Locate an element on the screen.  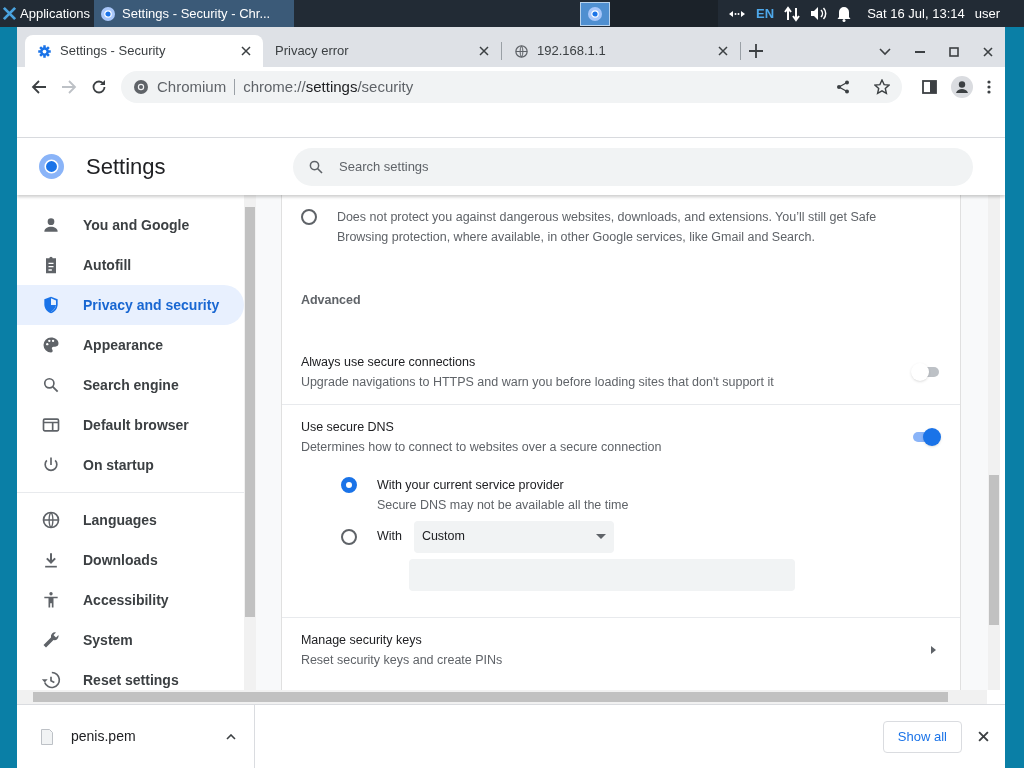
sidebar-item: On startup is located at coordinates (130, 465).